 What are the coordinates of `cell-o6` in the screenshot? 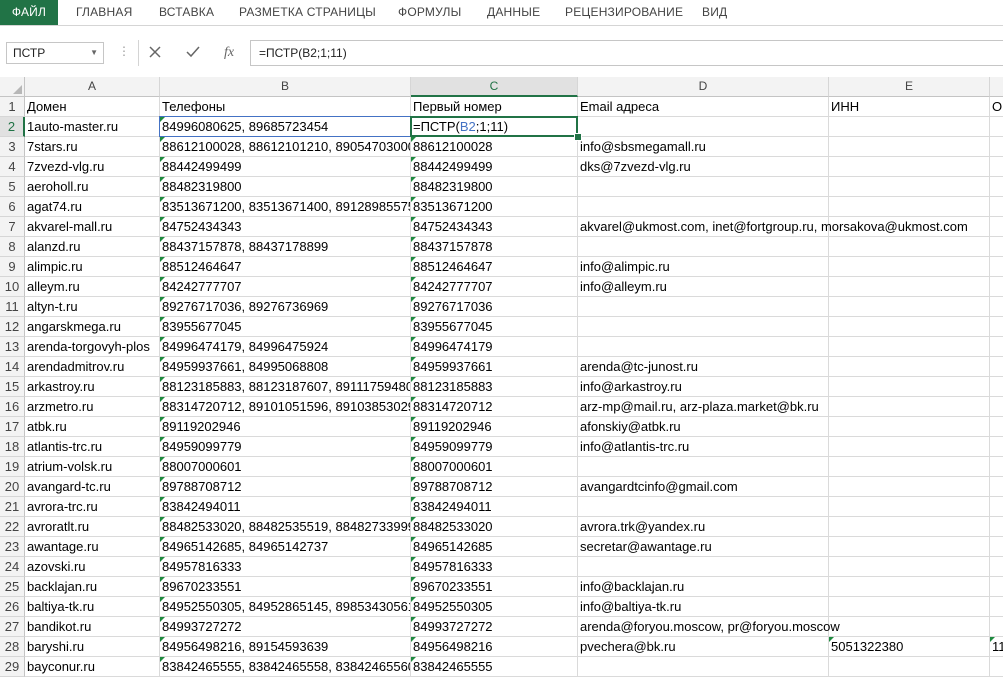 It's located at (996, 207).